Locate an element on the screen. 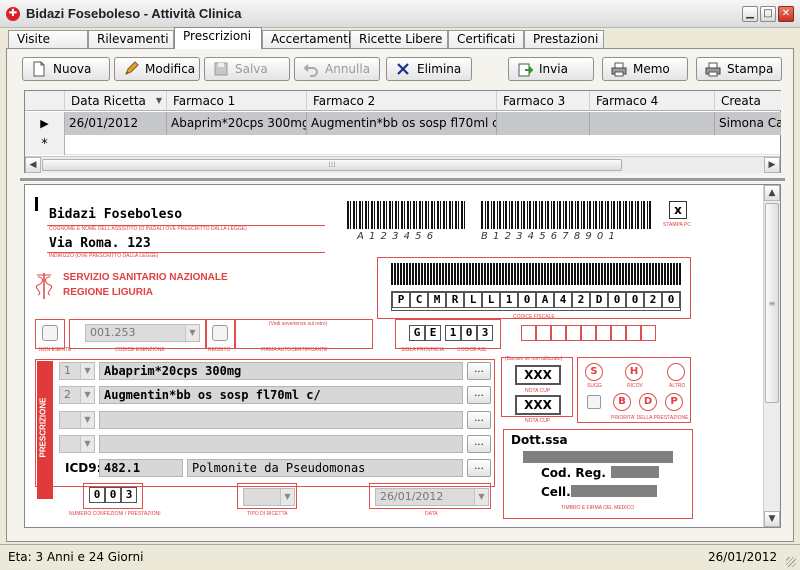 The width and height of the screenshot is (800, 570). tab-ricette-libere: Ricette Libere is located at coordinates (399, 39).